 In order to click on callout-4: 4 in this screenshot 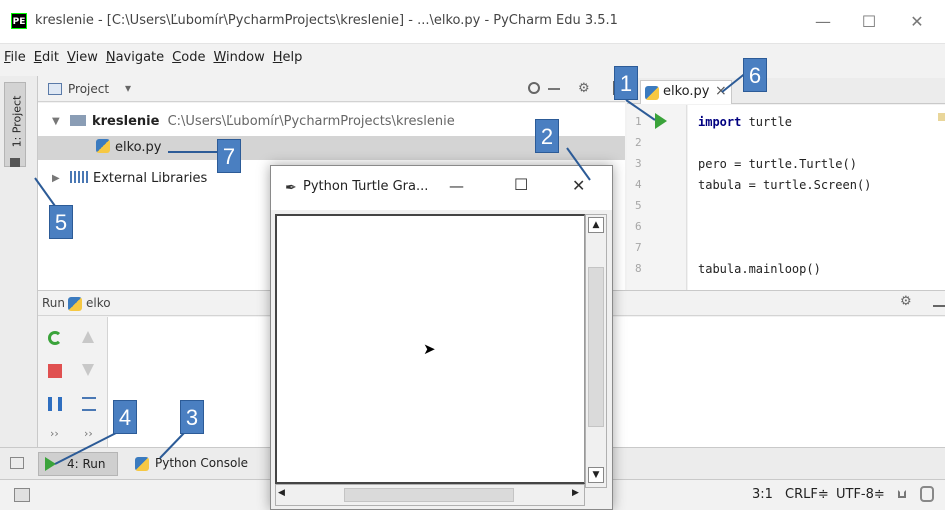, I will do `click(125, 417)`.